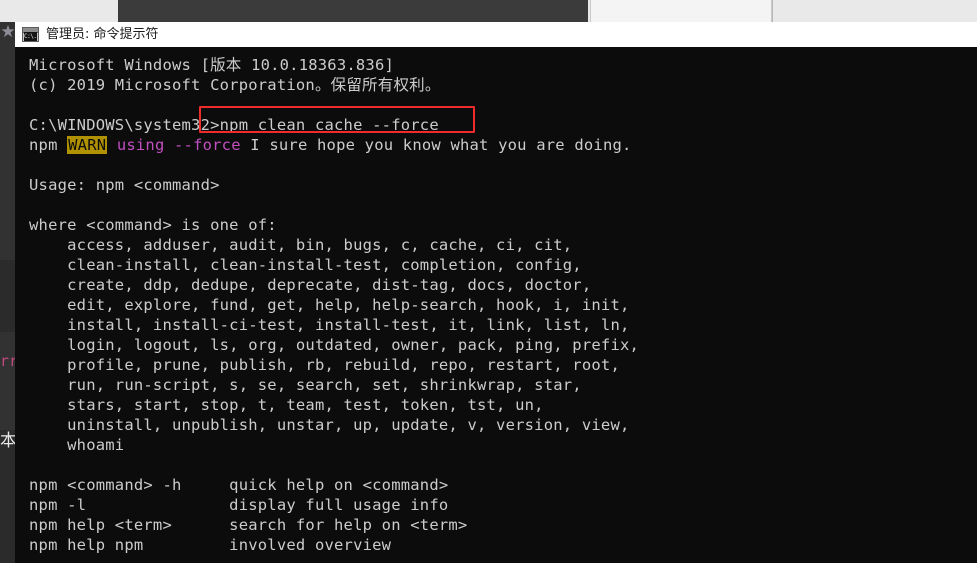  Describe the element at coordinates (772, 11) in the screenshot. I see `background-separator` at that location.